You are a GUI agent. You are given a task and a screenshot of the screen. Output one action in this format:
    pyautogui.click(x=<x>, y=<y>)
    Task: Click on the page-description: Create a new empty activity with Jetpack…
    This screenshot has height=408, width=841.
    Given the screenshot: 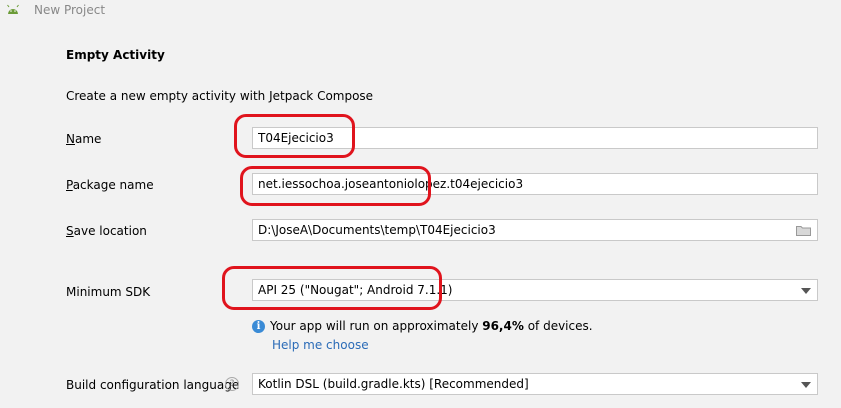 What is the action you would take?
    pyautogui.click(x=220, y=96)
    